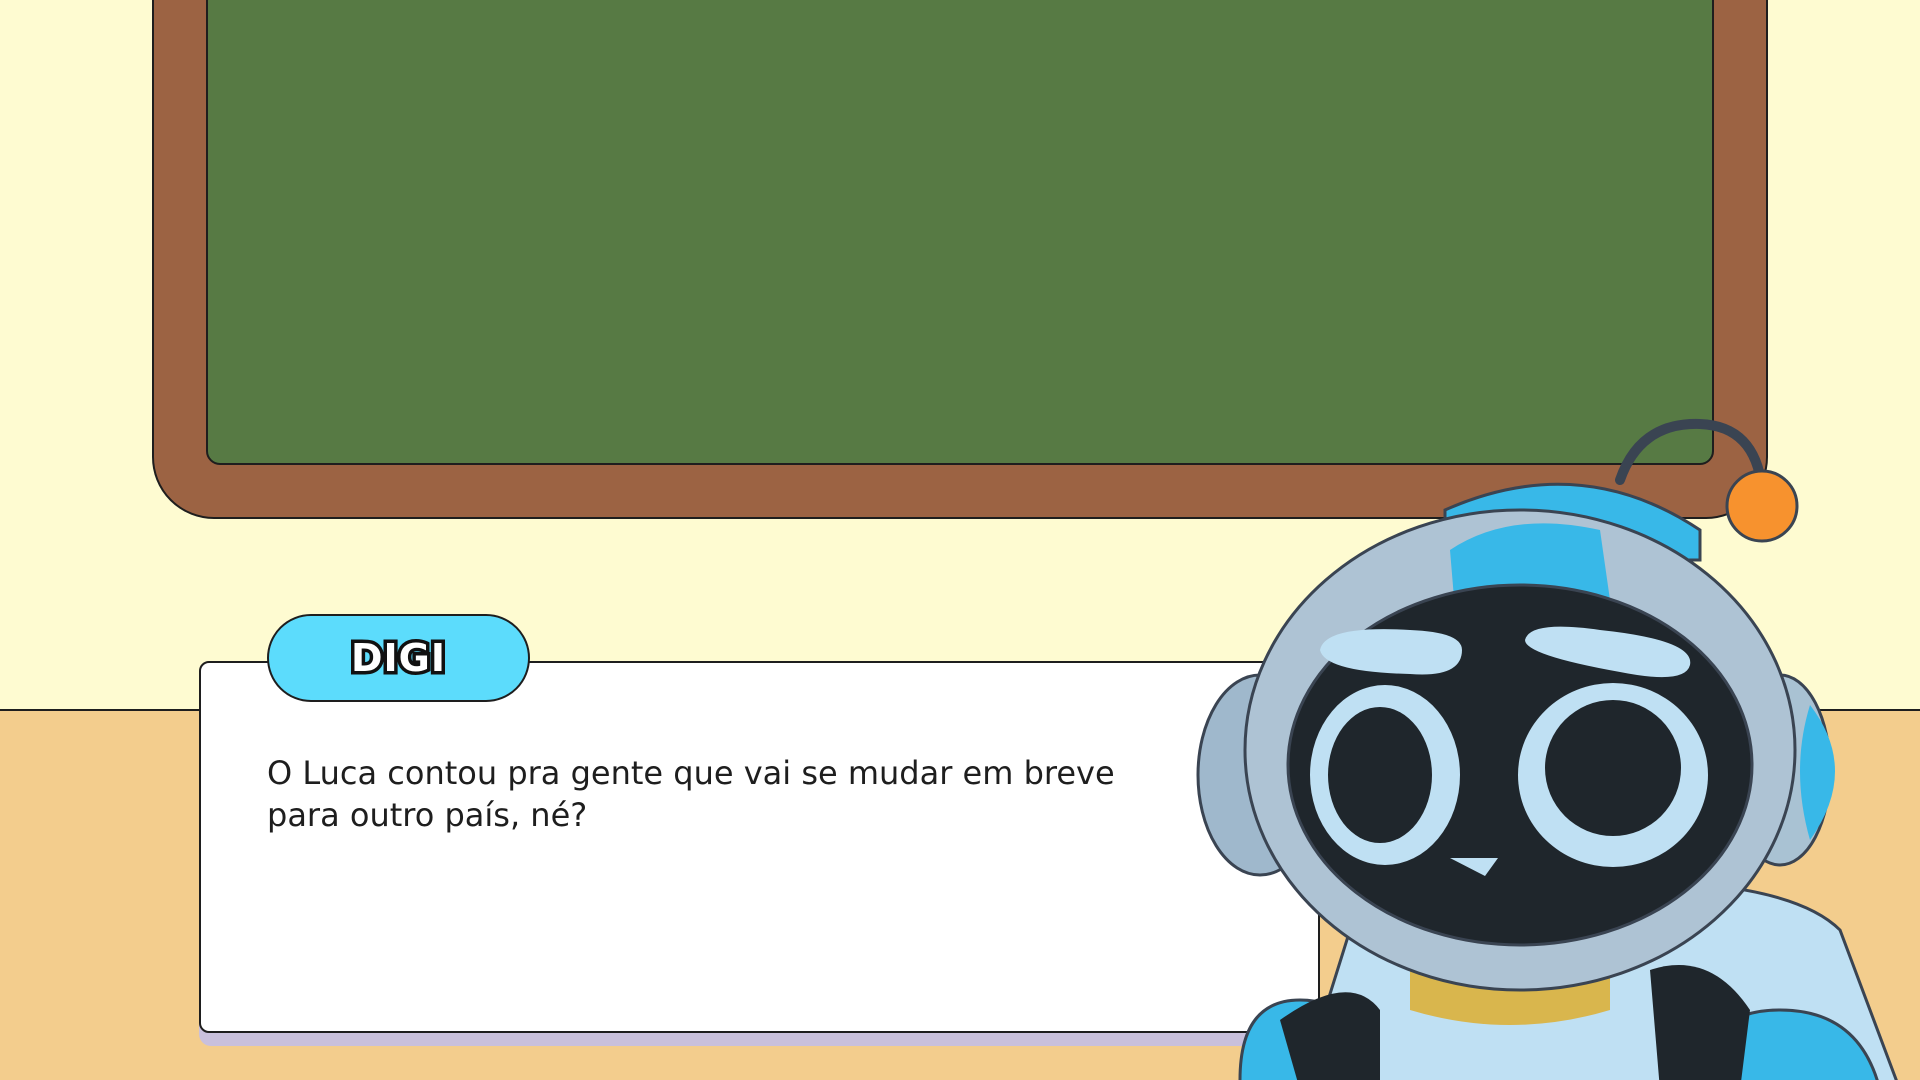 This screenshot has height=1080, width=1920. Describe the element at coordinates (1613, 768) in the screenshot. I see `robot-right-pupil` at that location.